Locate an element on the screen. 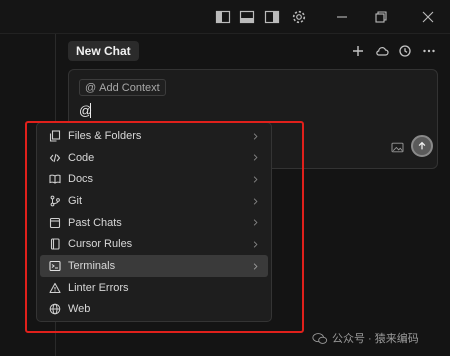 This screenshot has width=450, height=356. watermark: 公众号 · 猿来编码 is located at coordinates (365, 338).